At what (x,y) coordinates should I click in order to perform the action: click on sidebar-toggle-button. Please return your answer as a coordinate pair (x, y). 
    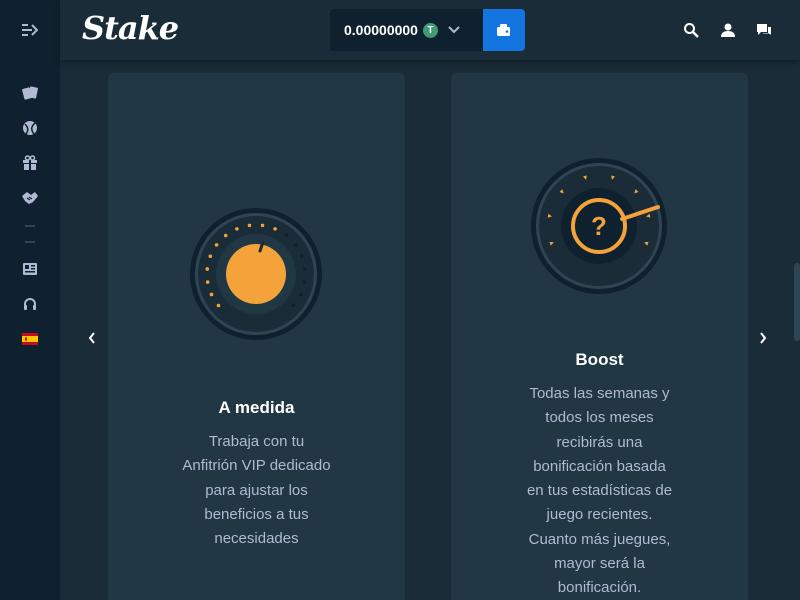
    Looking at the image, I should click on (30, 30).